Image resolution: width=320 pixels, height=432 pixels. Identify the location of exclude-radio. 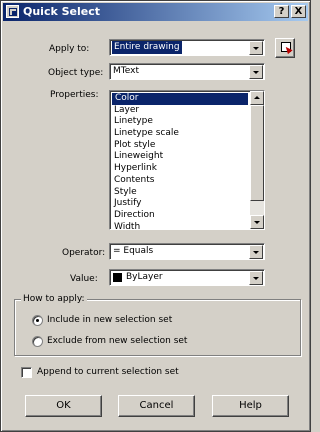
(37, 341).